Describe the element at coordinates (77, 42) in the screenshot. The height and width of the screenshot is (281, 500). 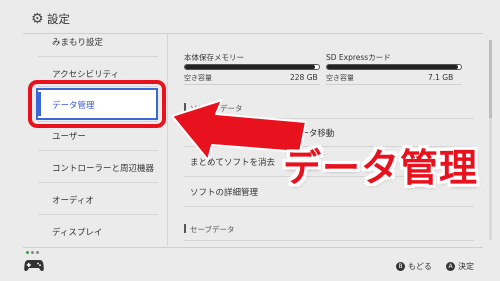
I see `sidebar-item-parental-controls: みまもり設定` at that location.